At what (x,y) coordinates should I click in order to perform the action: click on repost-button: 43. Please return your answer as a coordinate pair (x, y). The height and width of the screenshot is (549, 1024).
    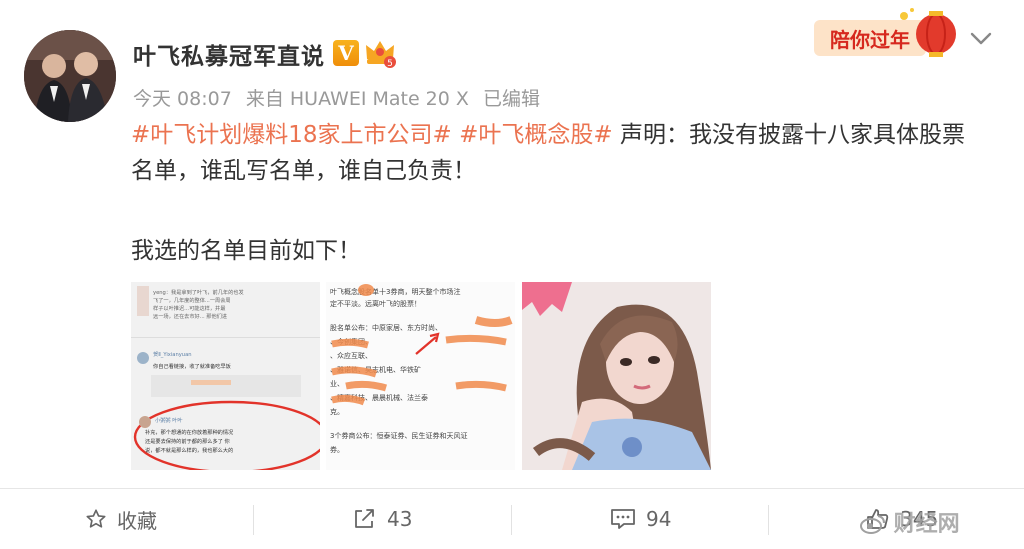
    Looking at the image, I should click on (382, 519).